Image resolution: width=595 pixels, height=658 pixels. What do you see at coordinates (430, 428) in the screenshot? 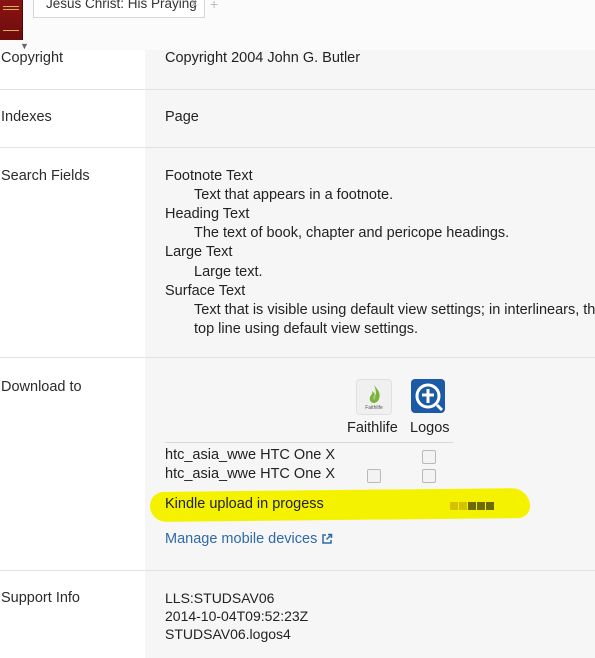
I see `logos-column-header: Logos` at bounding box center [430, 428].